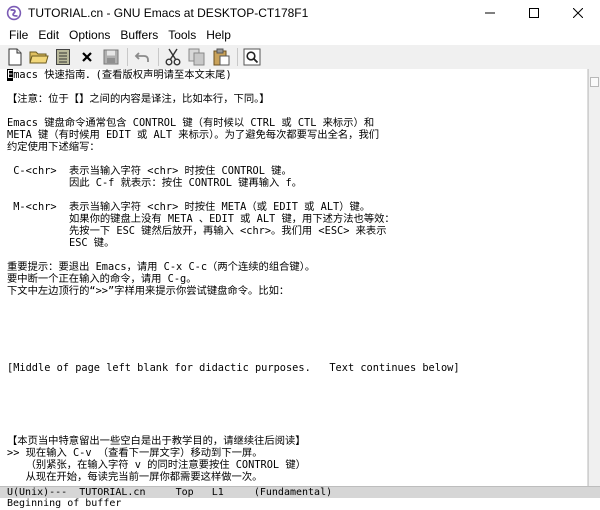 This screenshot has height=510, width=600. What do you see at coordinates (119, 75) in the screenshot?
I see `buffer-line: Emacs 快速指南．(查看版权声明请至本文末尾)` at bounding box center [119, 75].